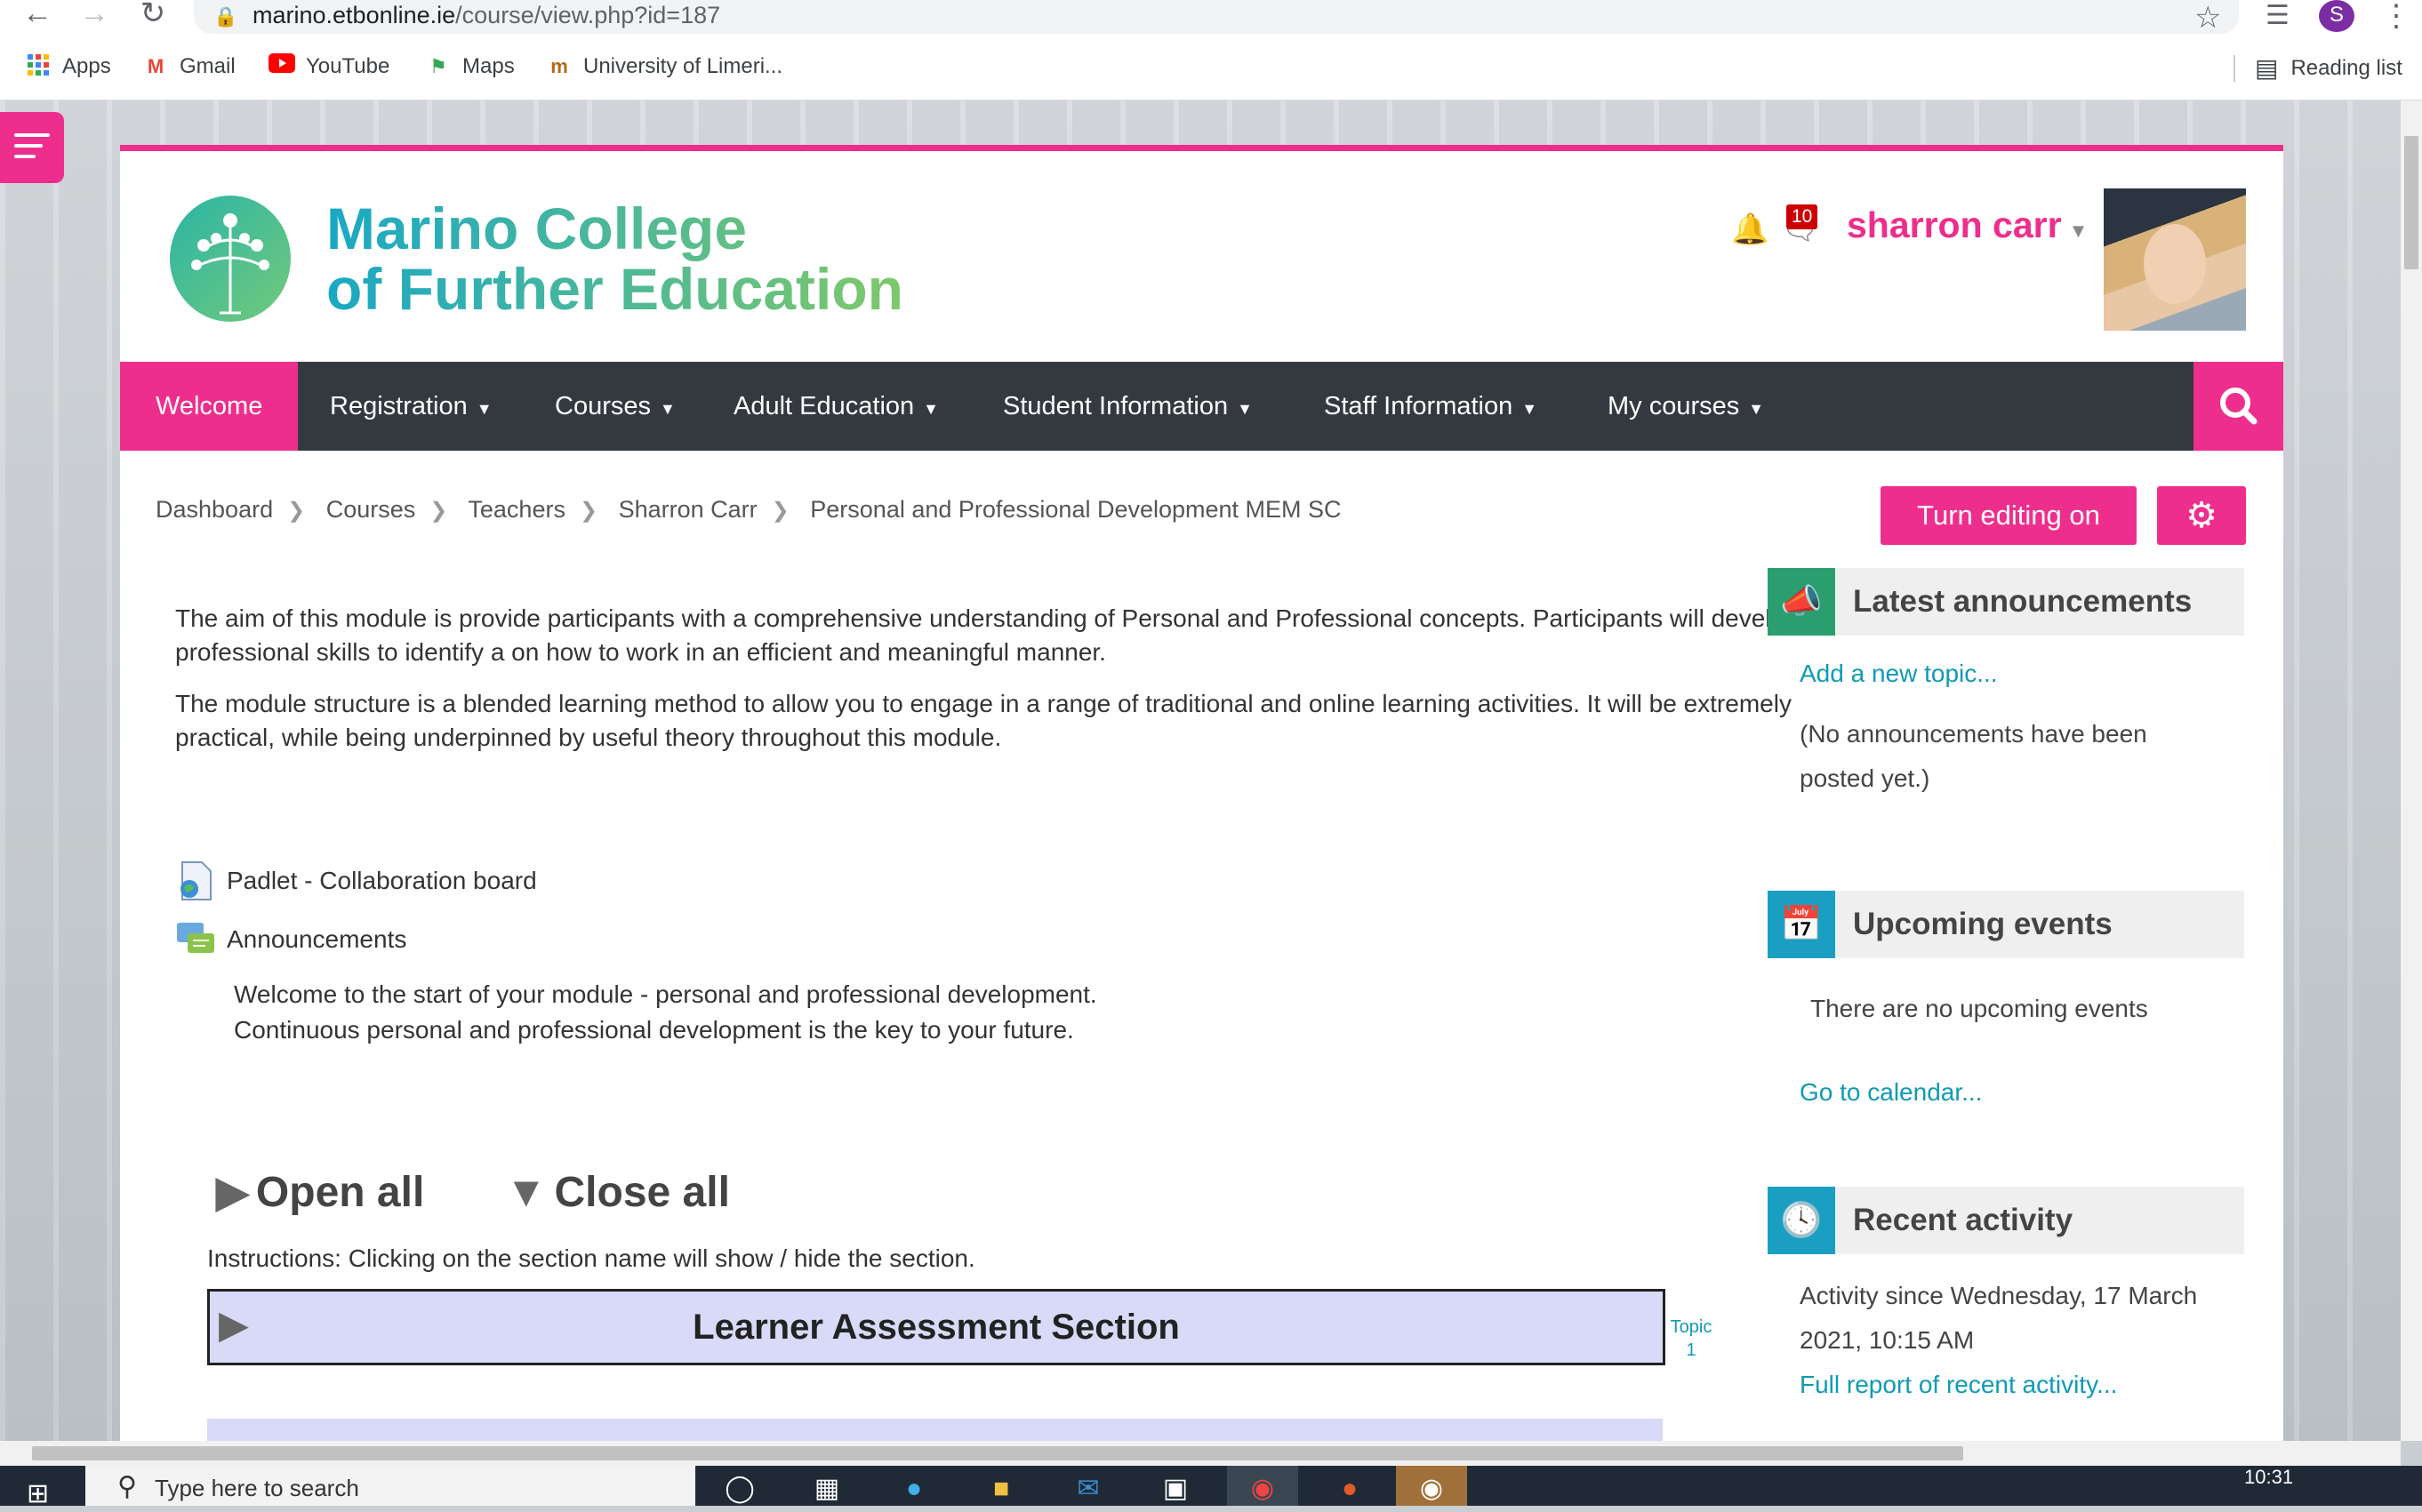 The width and height of the screenshot is (2422, 1512). I want to click on url-resource-icon, so click(196, 880).